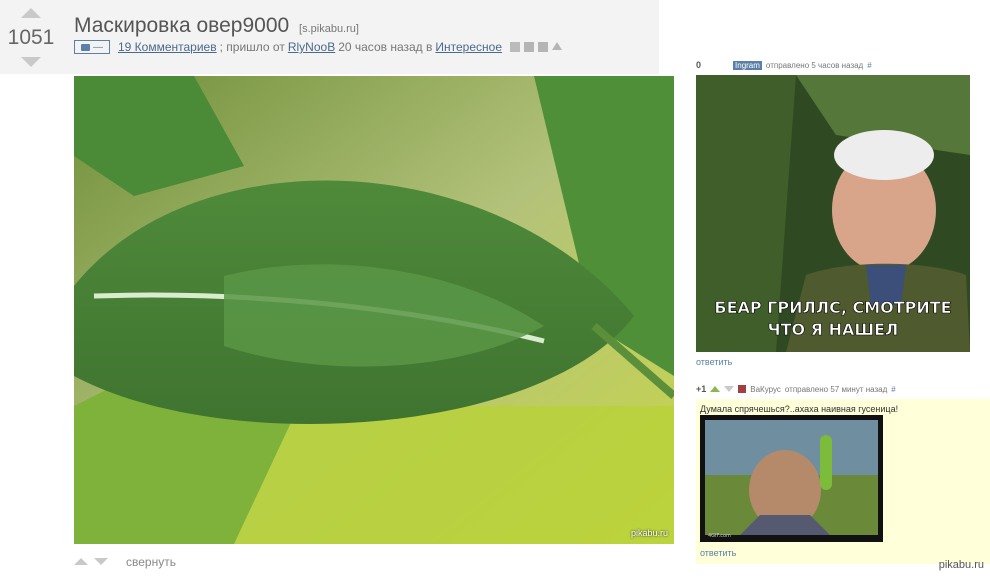 Image resolution: width=990 pixels, height=577 pixels. I want to click on time-text: 20 часов назад в, so click(385, 47).